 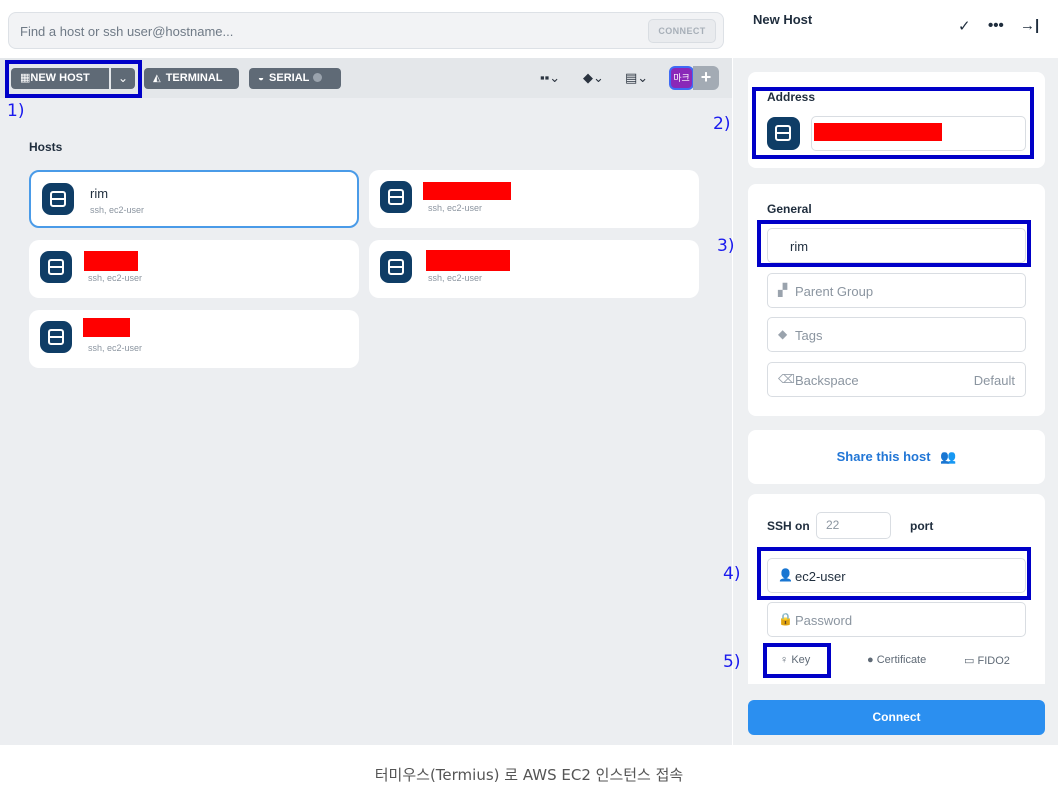 I want to click on backspace-icon: ⌫, so click(x=786, y=379).